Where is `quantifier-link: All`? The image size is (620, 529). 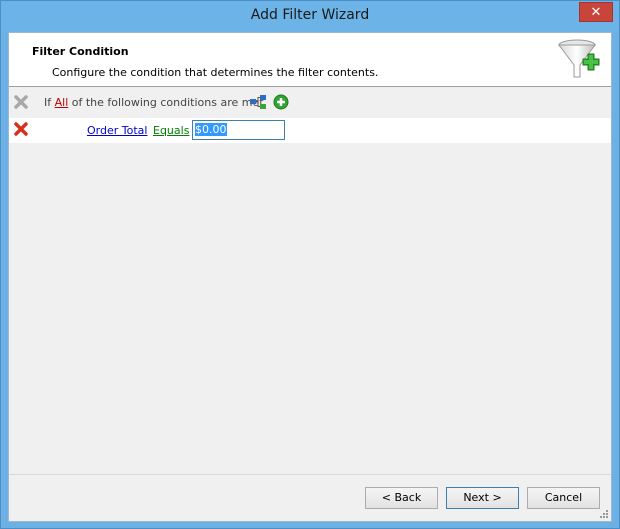 quantifier-link: All is located at coordinates (62, 102).